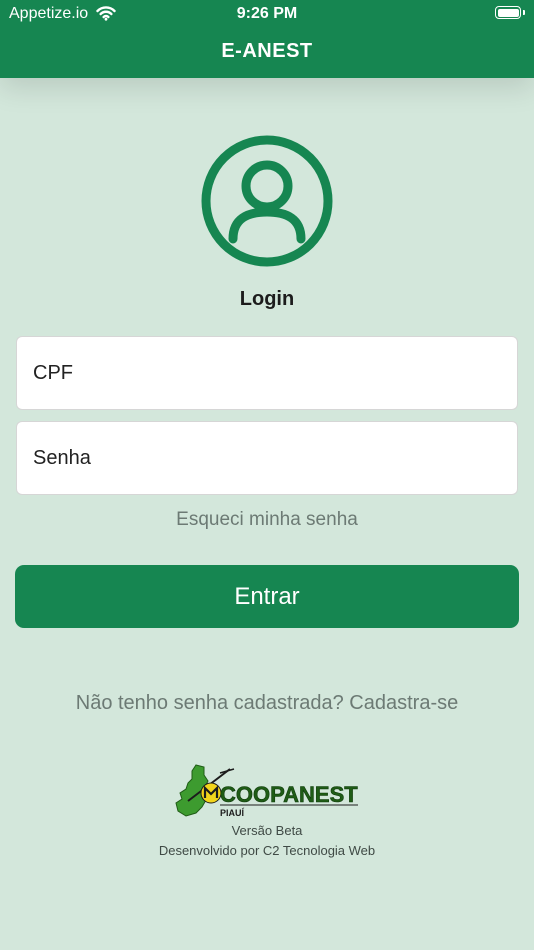 The width and height of the screenshot is (534, 950). I want to click on coopanest-logo: COOPANEST PIAUÍ, so click(267, 791).